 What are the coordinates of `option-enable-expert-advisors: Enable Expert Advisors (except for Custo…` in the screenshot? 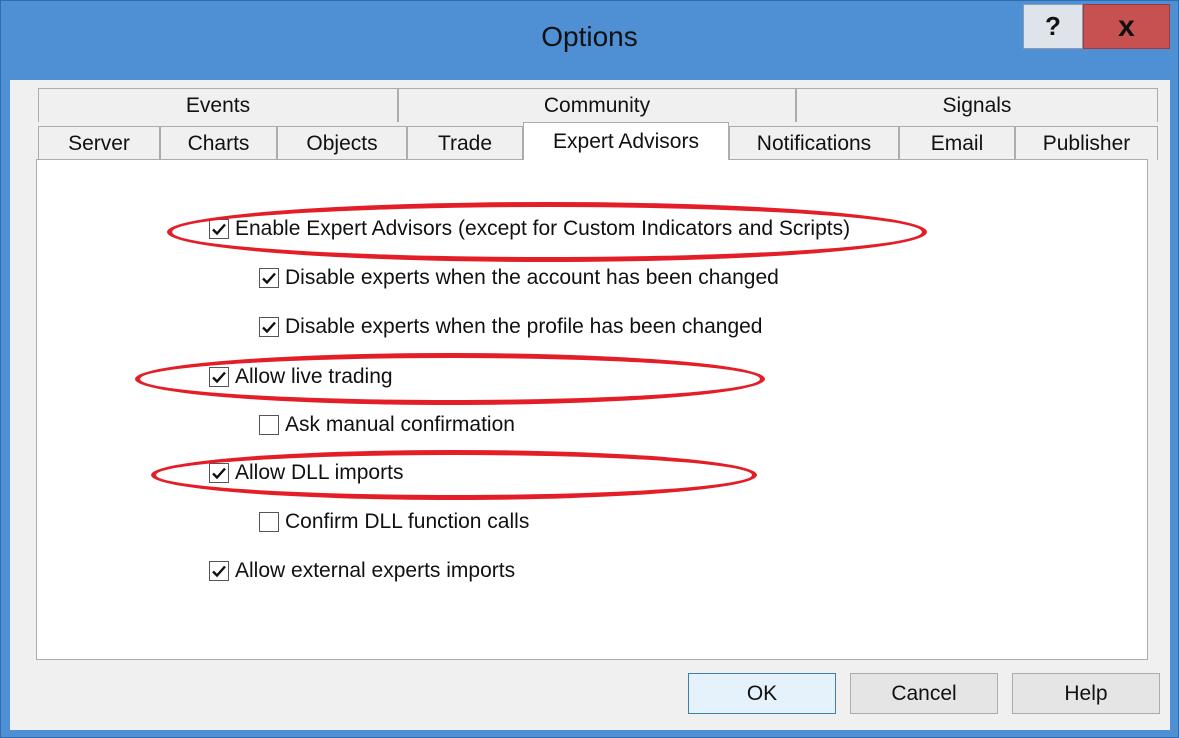 It's located at (529, 229).